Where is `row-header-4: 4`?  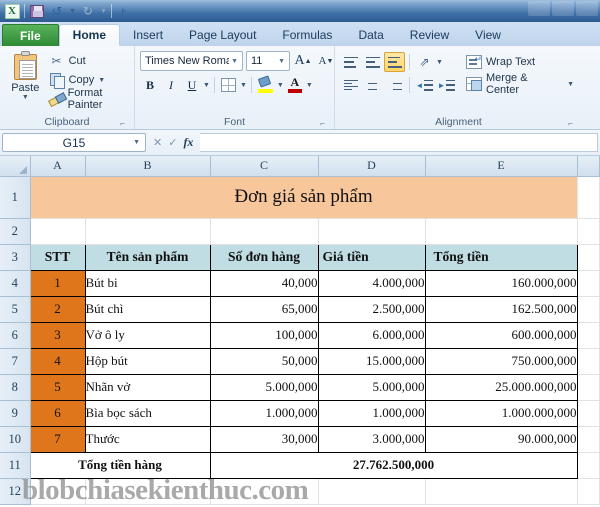
row-header-4: 4 is located at coordinates (15, 283).